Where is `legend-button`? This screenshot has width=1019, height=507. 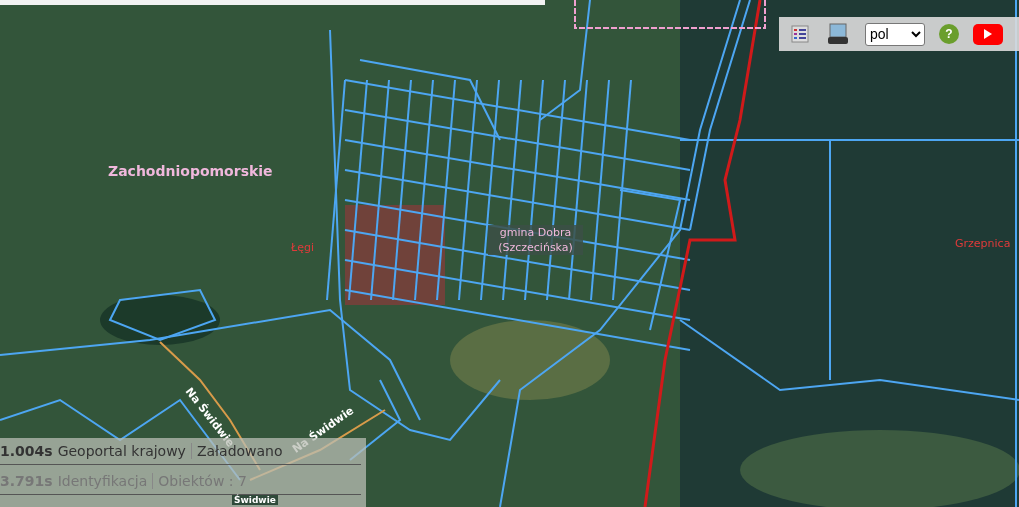 legend-button is located at coordinates (800, 34).